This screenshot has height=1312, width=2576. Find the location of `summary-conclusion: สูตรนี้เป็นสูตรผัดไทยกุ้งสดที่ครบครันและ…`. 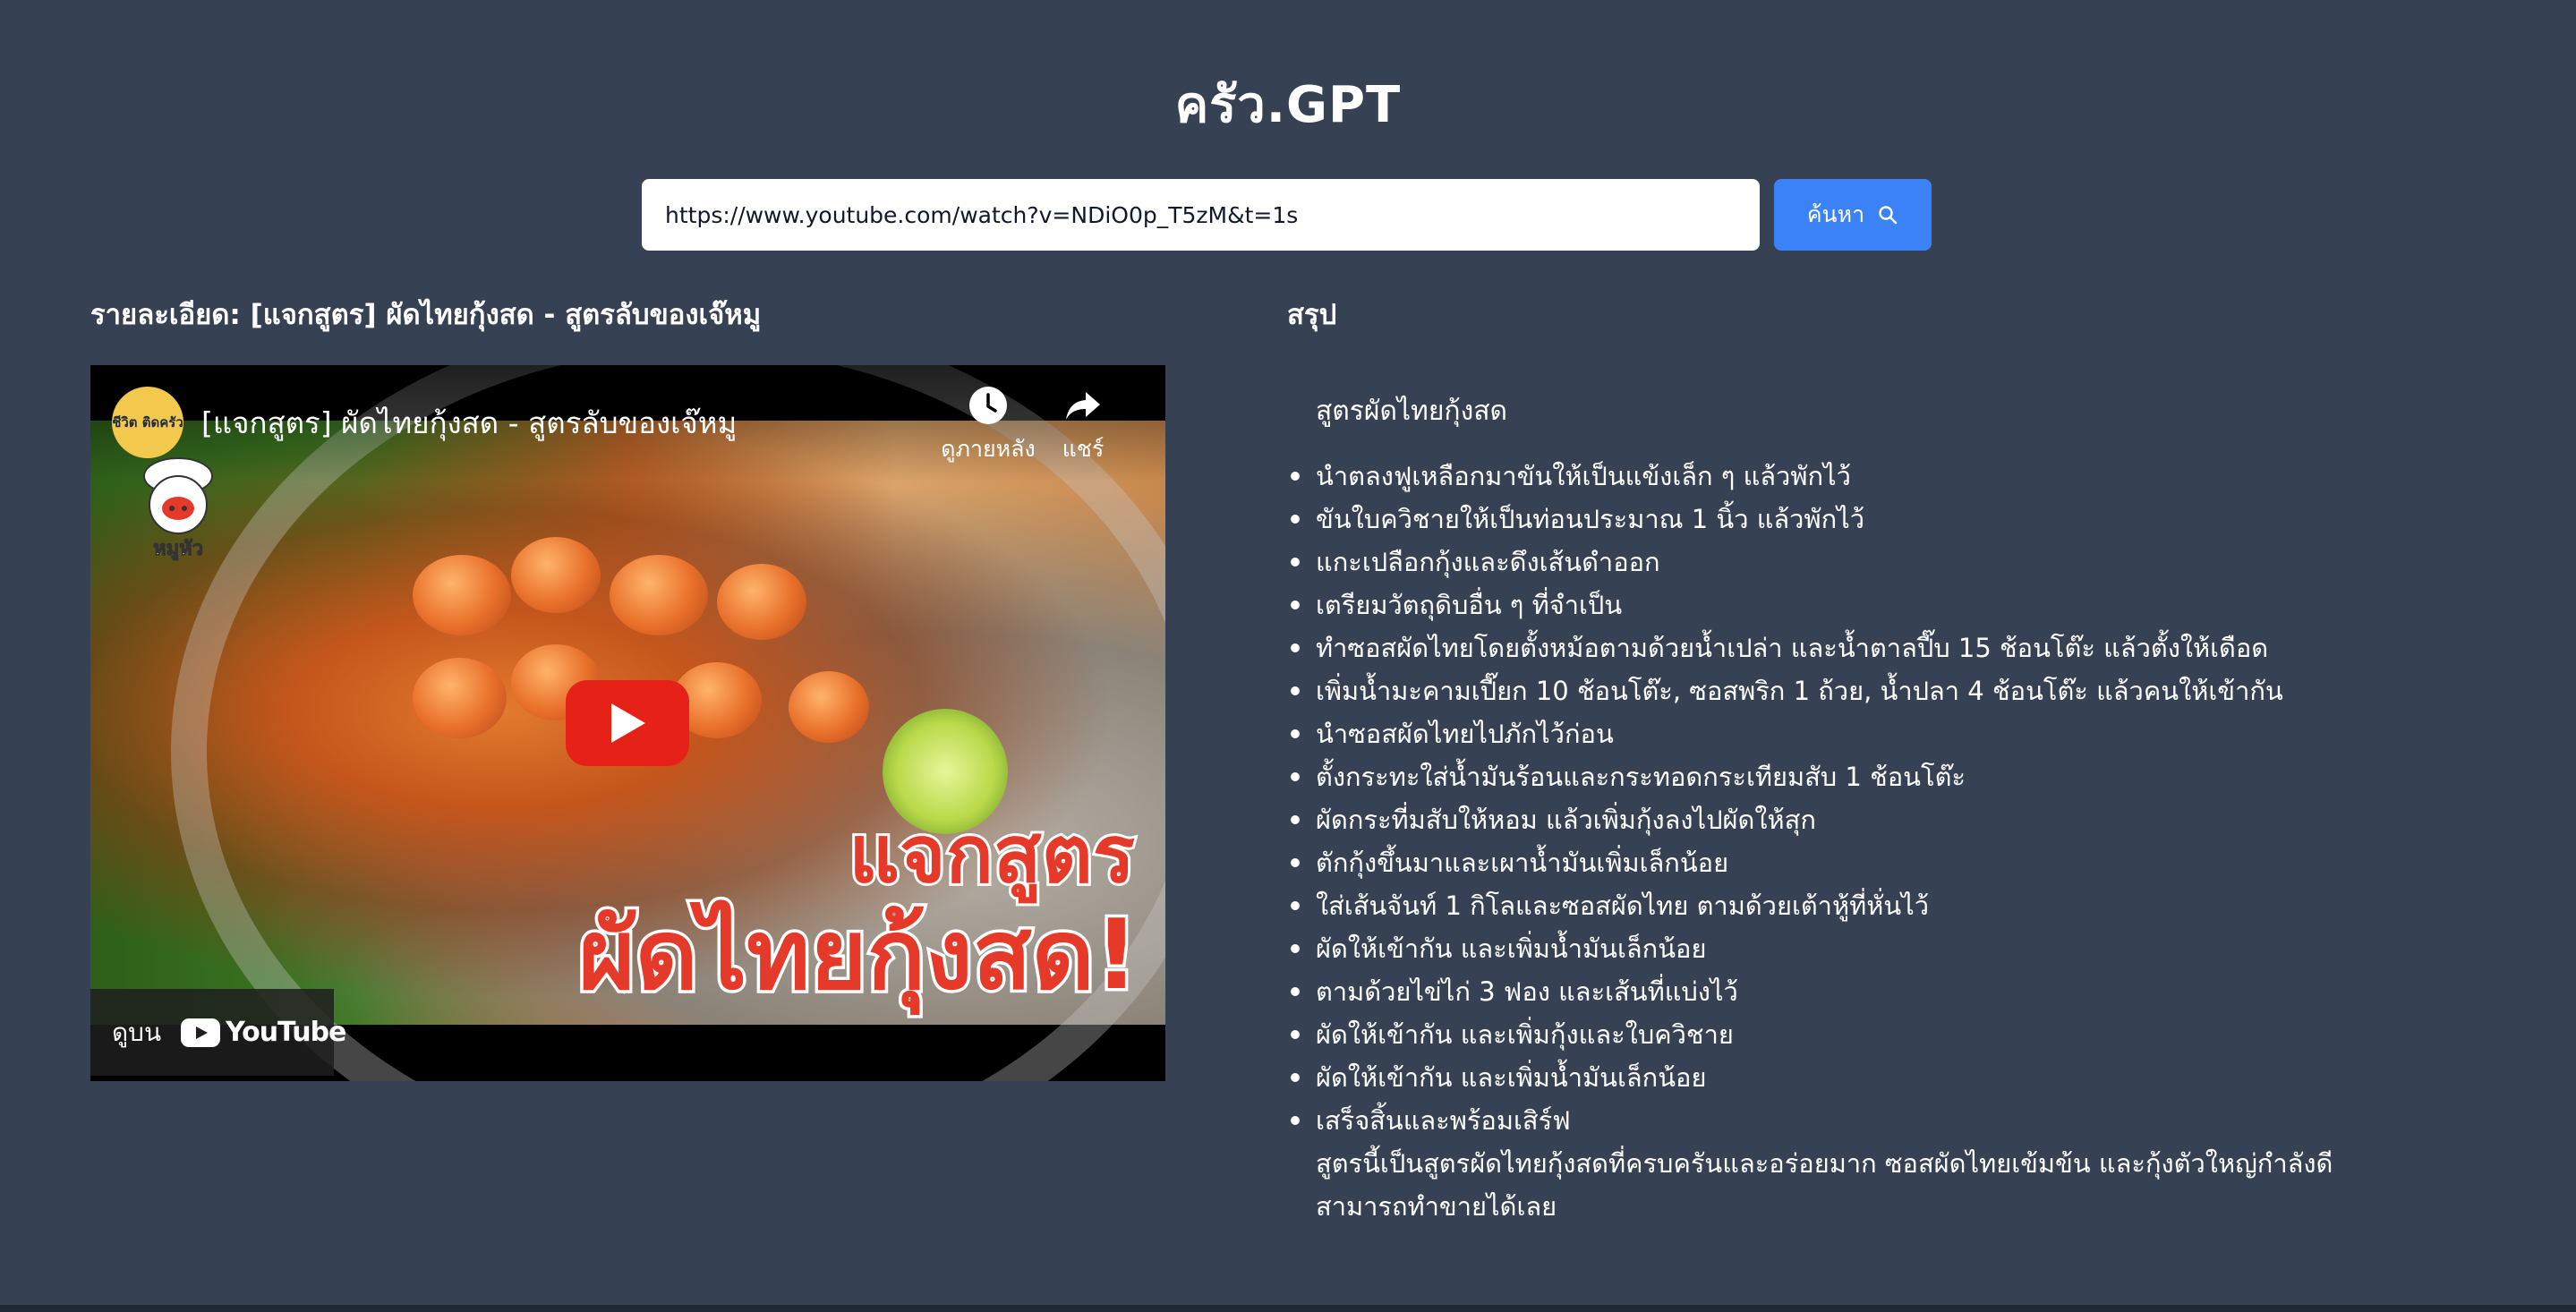

summary-conclusion: สูตรนี้เป็นสูตรผัดไทยกุ้งสดที่ครบครันและ… is located at coordinates (1824, 1185).